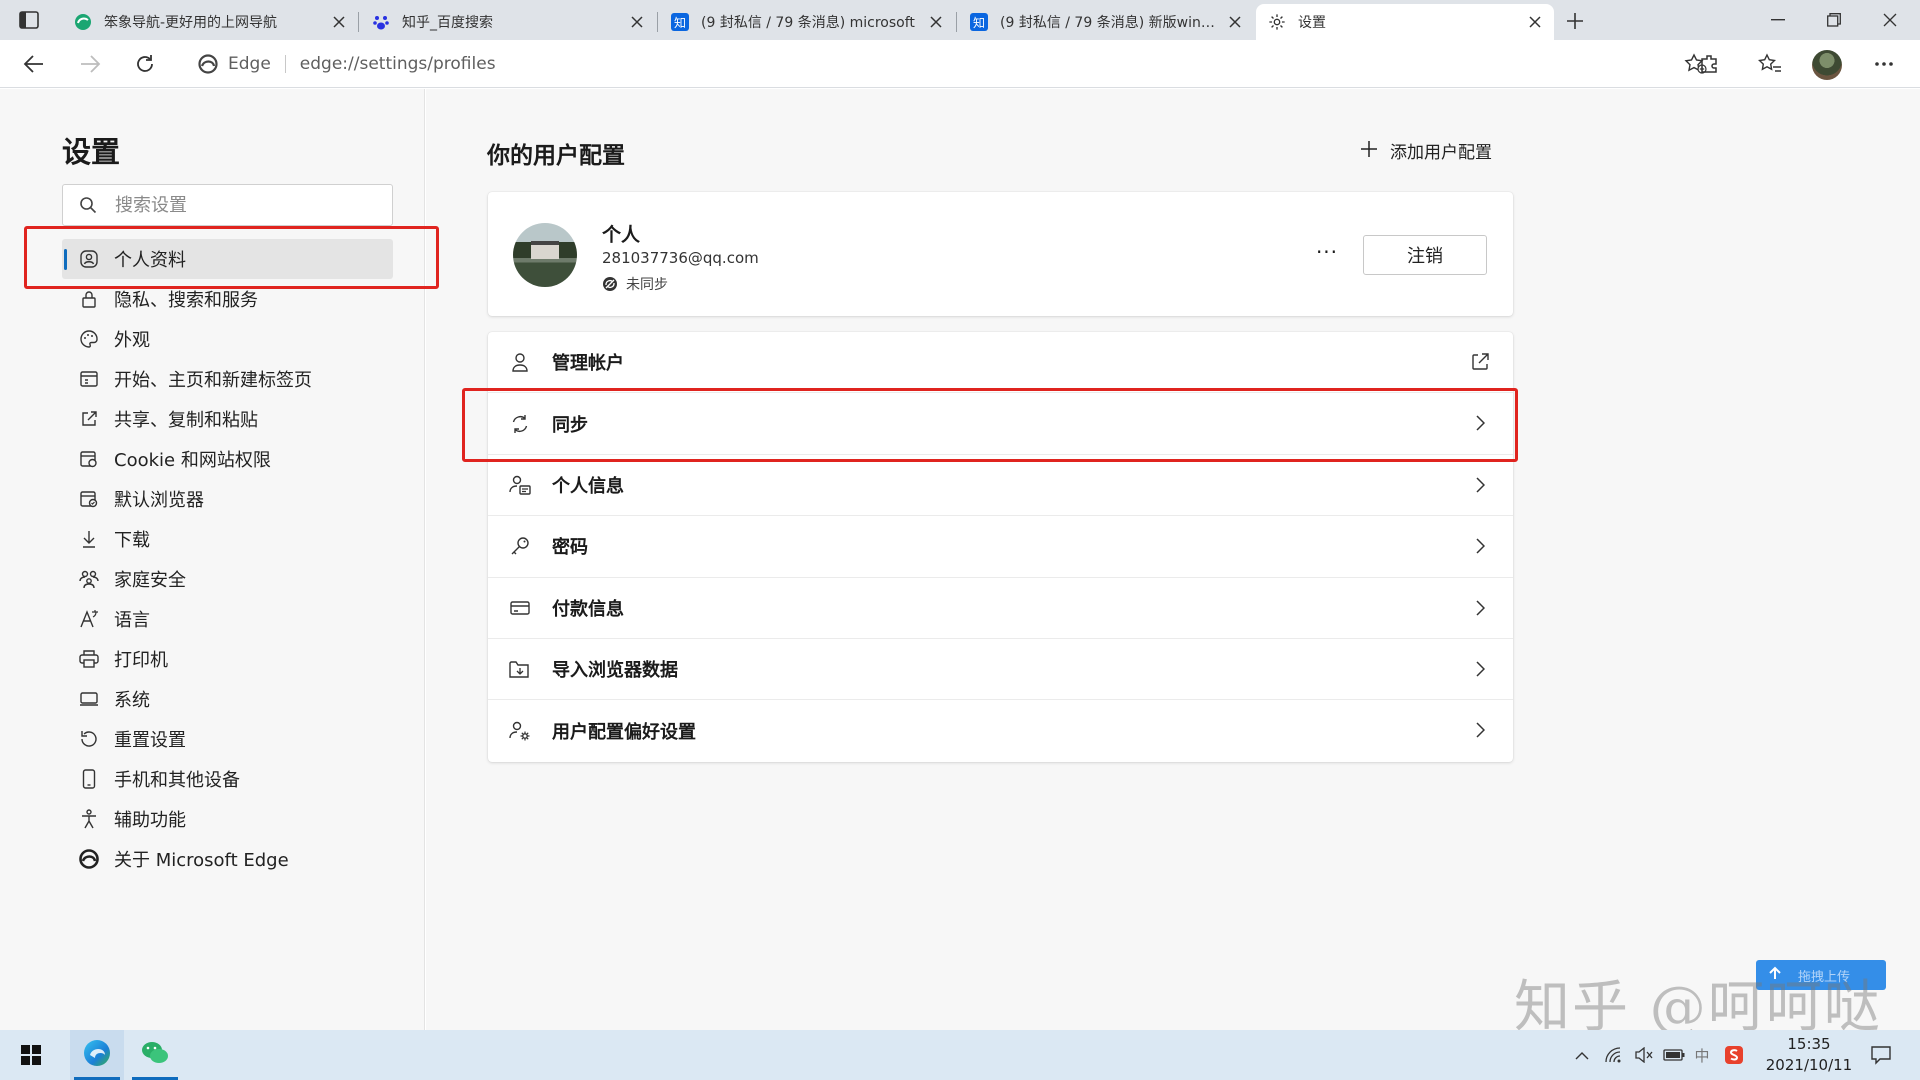  I want to click on profile-more-button: ···, so click(1327, 252).